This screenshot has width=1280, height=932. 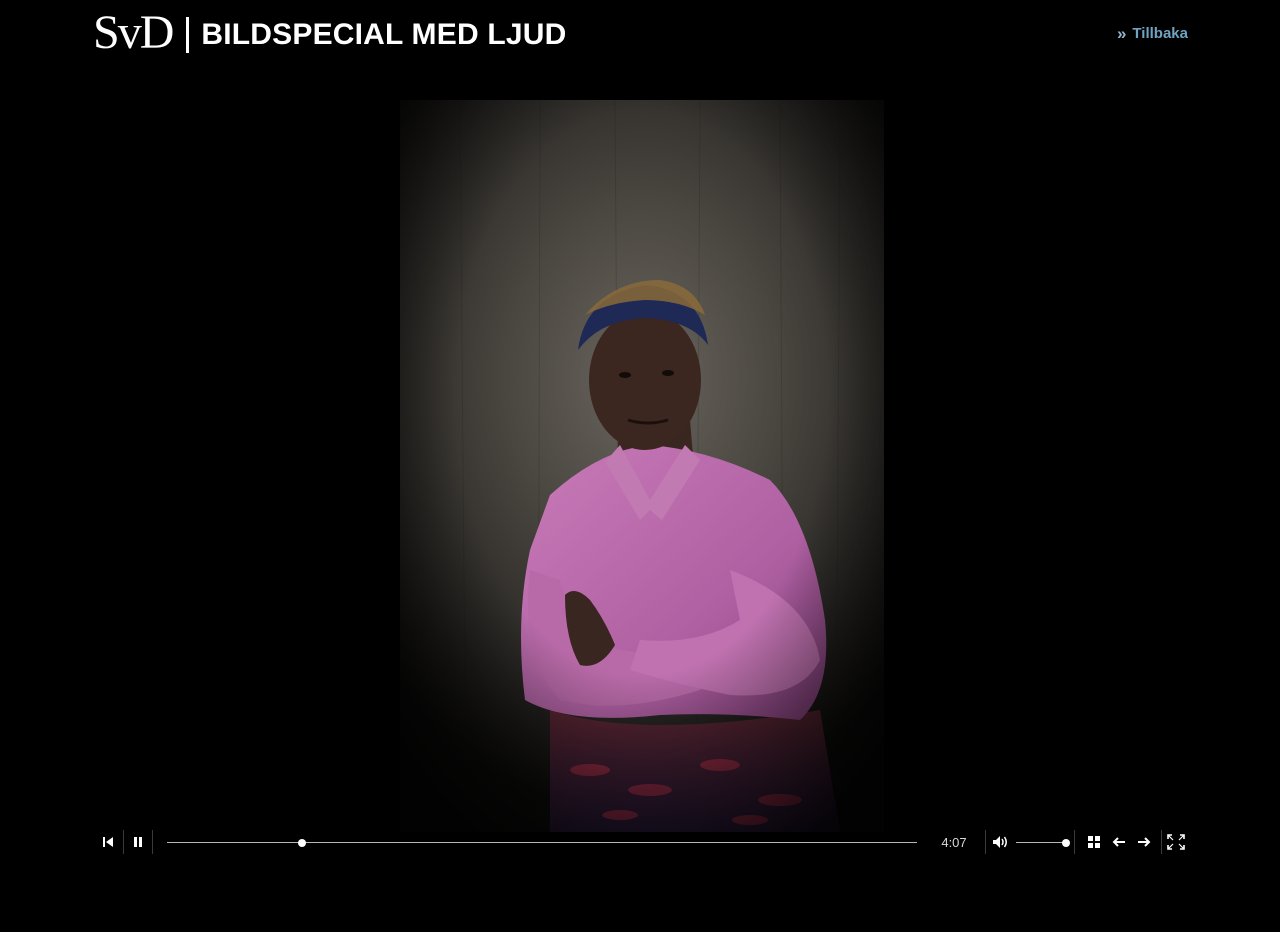 I want to click on pause-icon, so click(x=138, y=842).